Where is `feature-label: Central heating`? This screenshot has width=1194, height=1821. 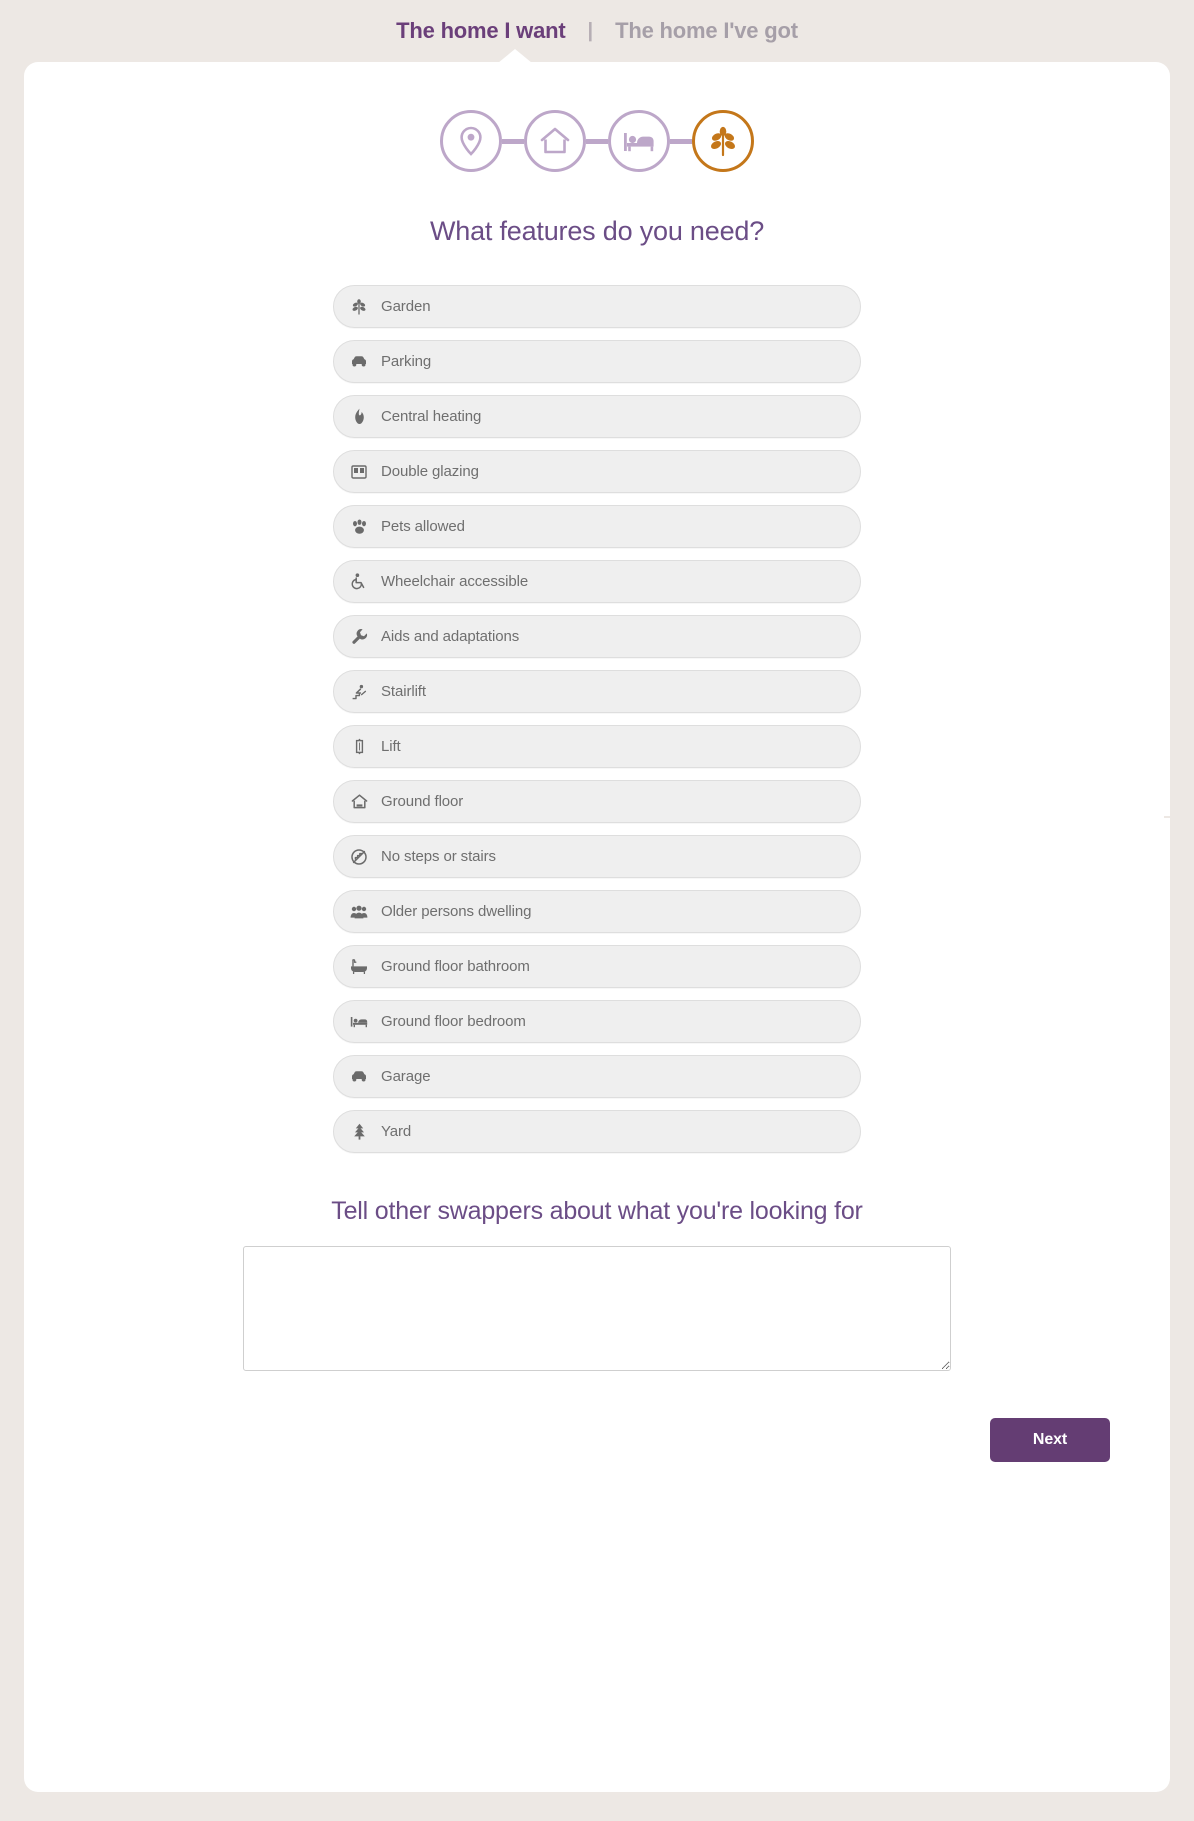 feature-label: Central heating is located at coordinates (431, 416).